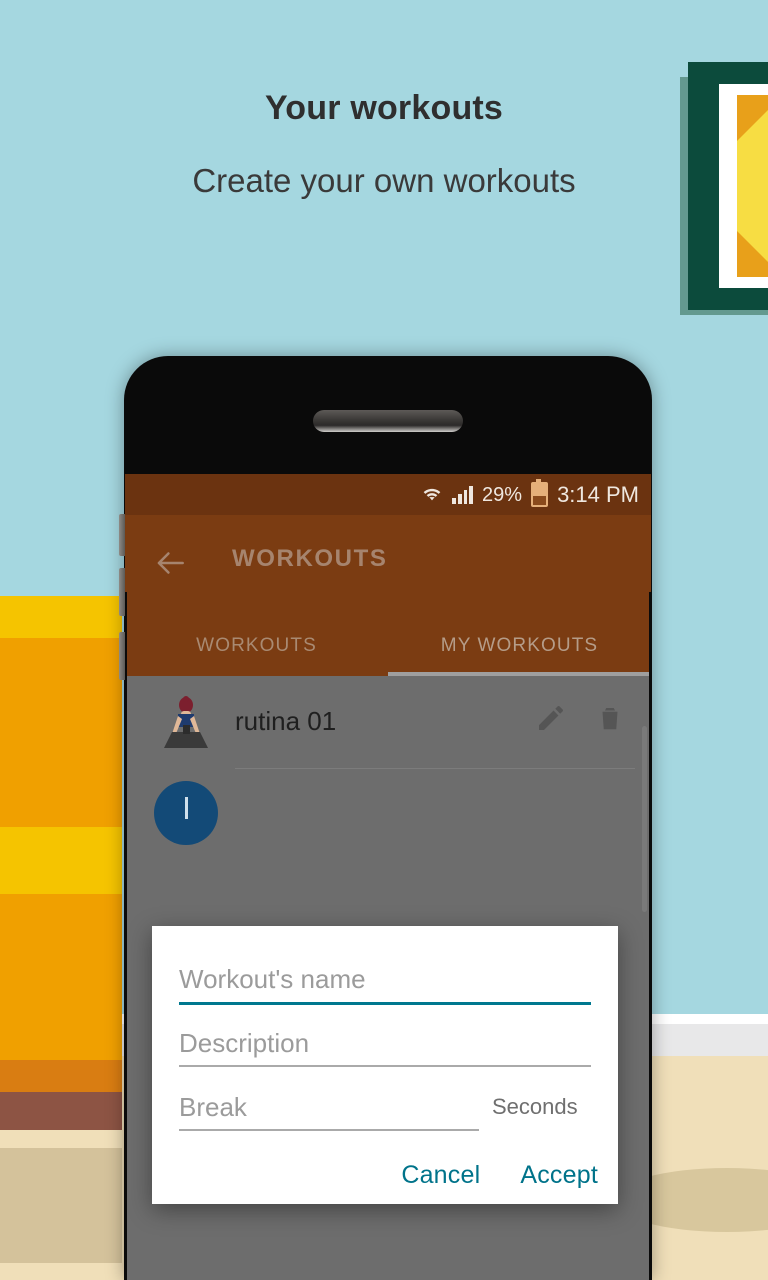 Image resolution: width=768 pixels, height=1280 pixels. I want to click on description-placeholder: Description, so click(244, 1043).